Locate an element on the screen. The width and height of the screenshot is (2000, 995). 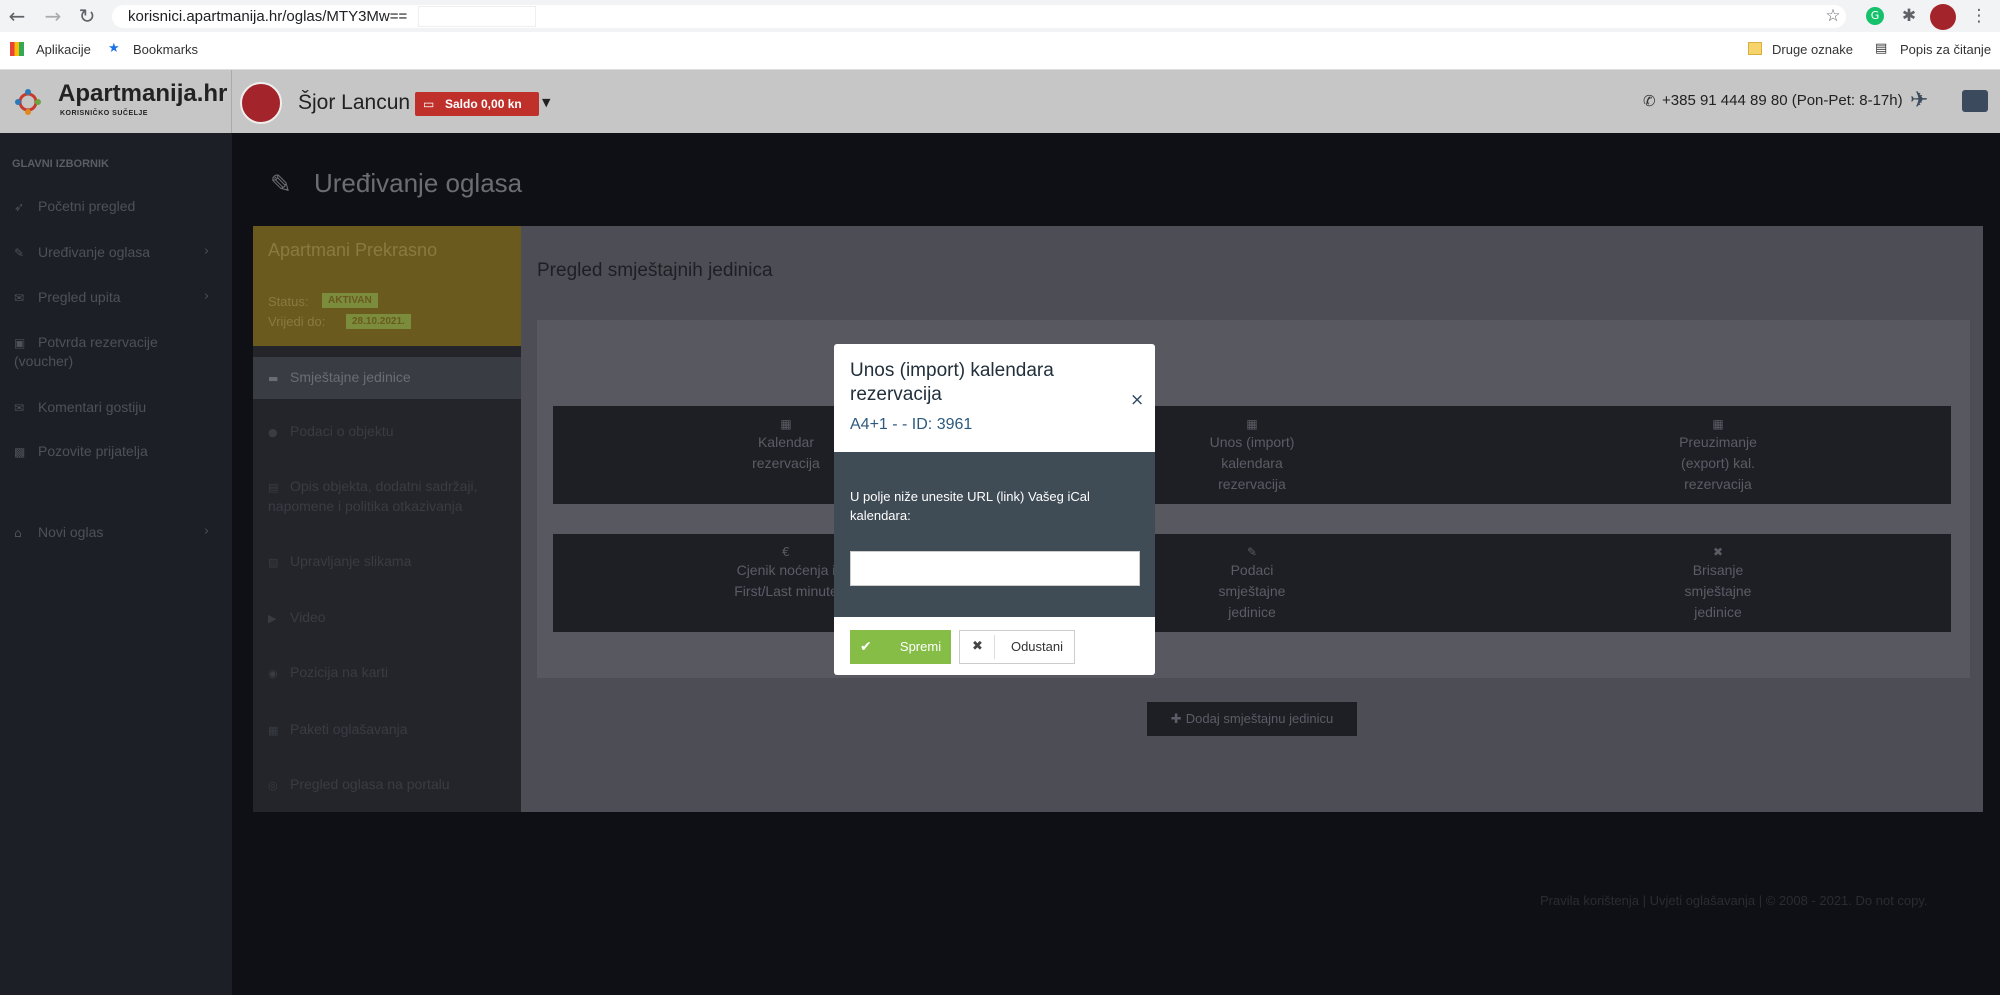
extensions-icon: ✱ is located at coordinates (1909, 16).